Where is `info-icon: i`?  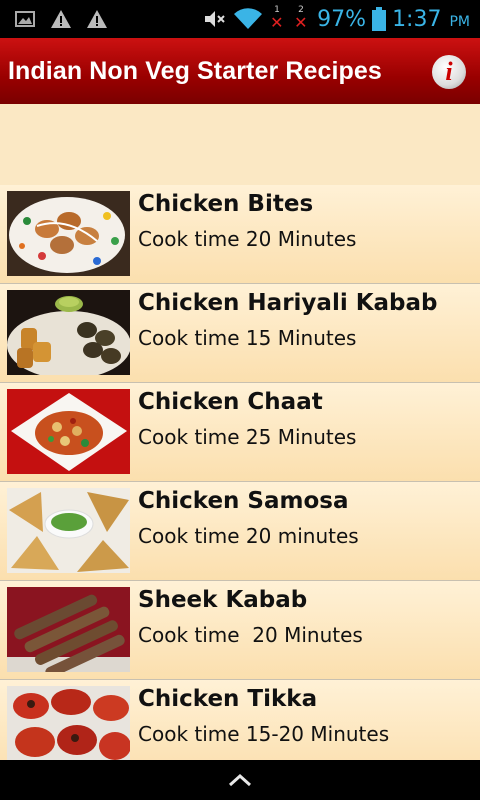
info-icon: i is located at coordinates (449, 71).